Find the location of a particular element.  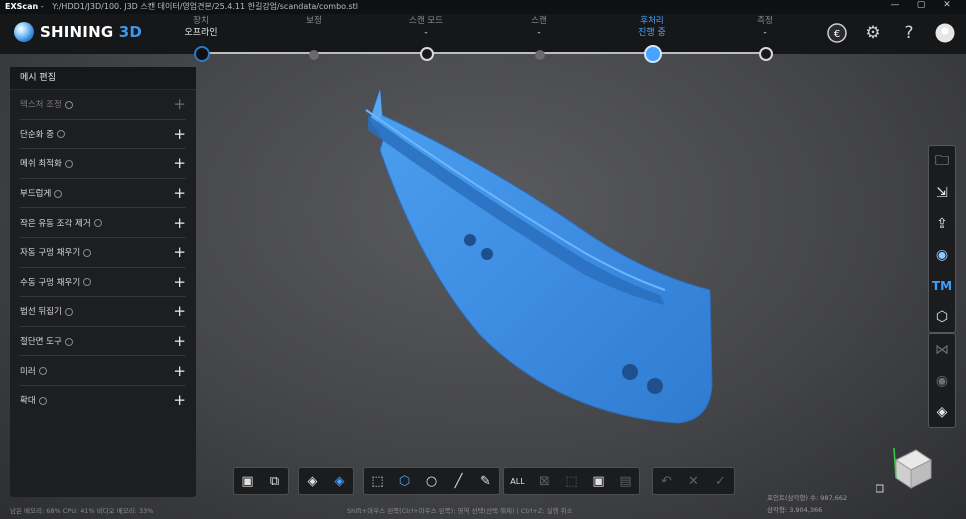

step-node-calibration is located at coordinates (314, 55).